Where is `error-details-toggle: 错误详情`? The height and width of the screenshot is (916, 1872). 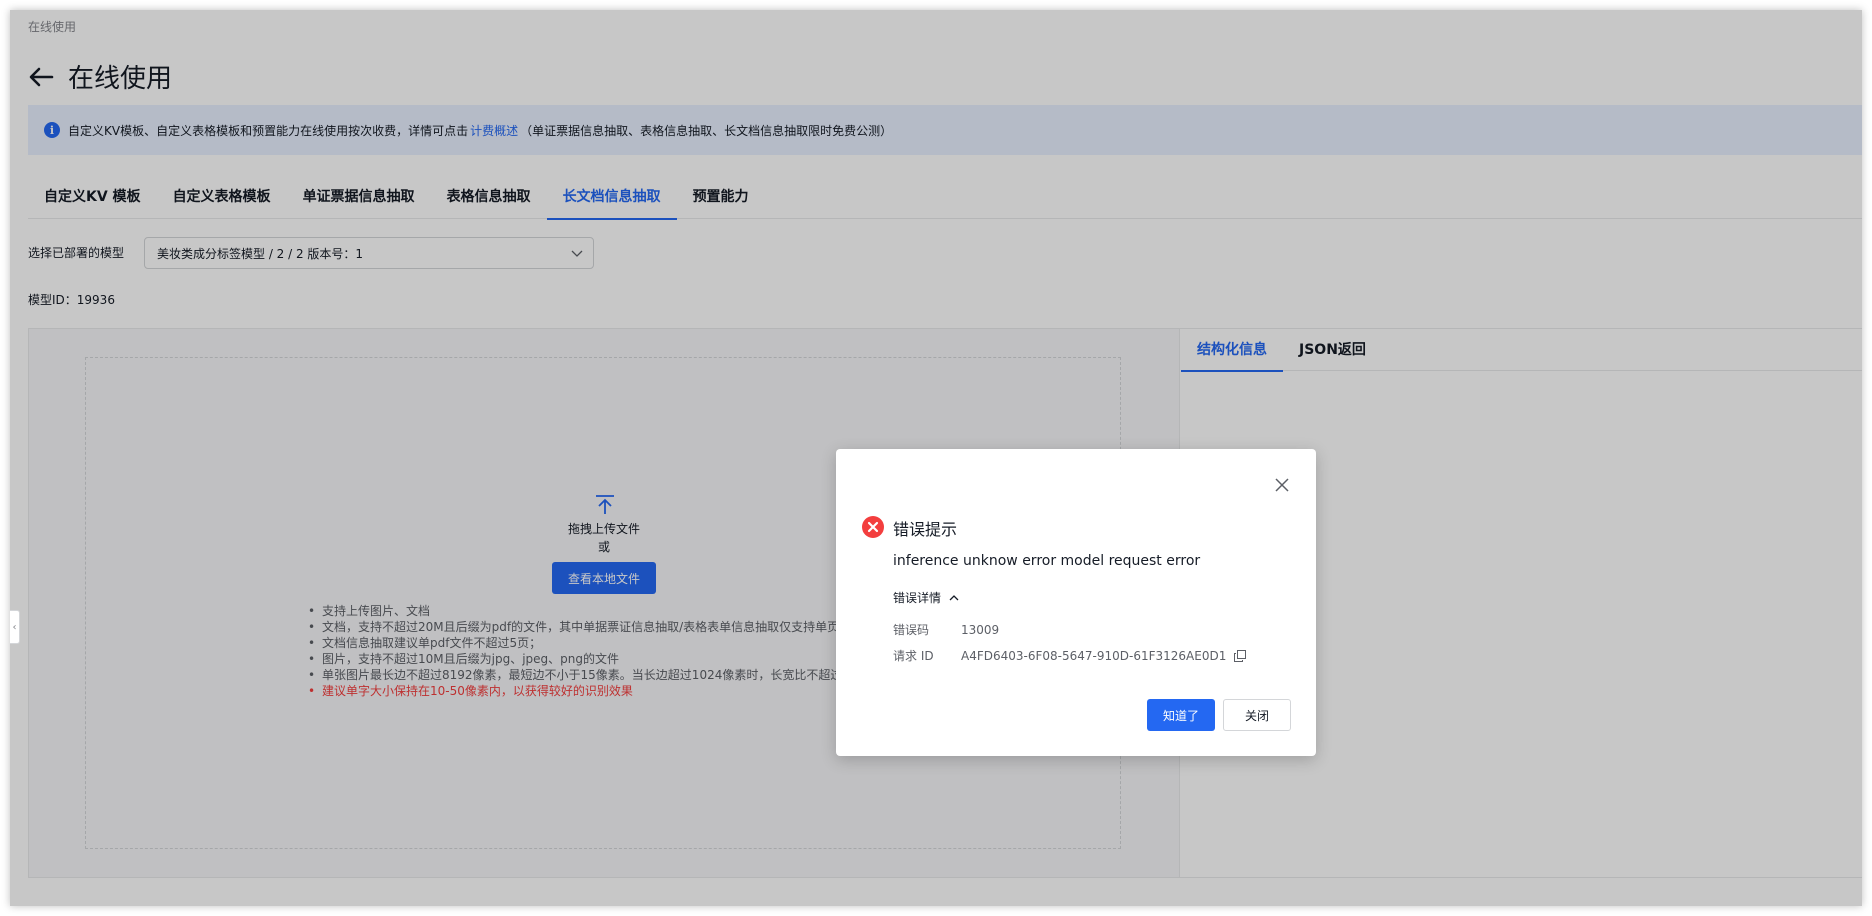
error-details-toggle: 错误详情 is located at coordinates (926, 597).